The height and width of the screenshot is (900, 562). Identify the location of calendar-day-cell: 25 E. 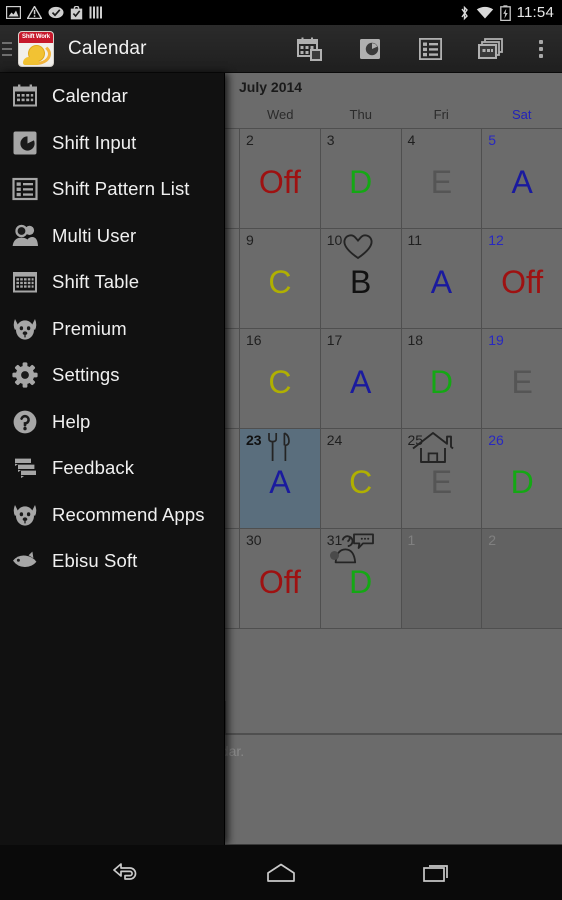
(442, 478).